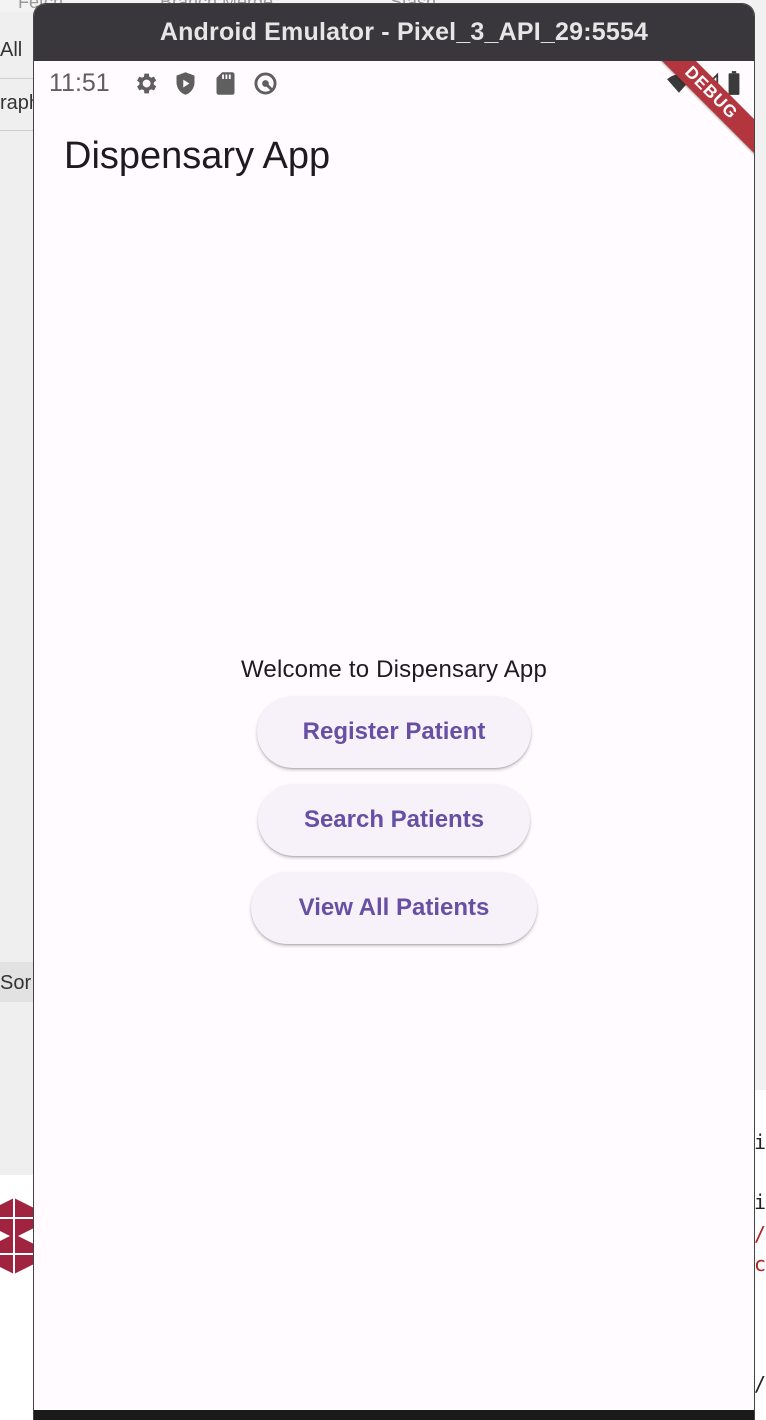 The width and height of the screenshot is (766, 1420). I want to click on status-time: 11:51, so click(79, 83).